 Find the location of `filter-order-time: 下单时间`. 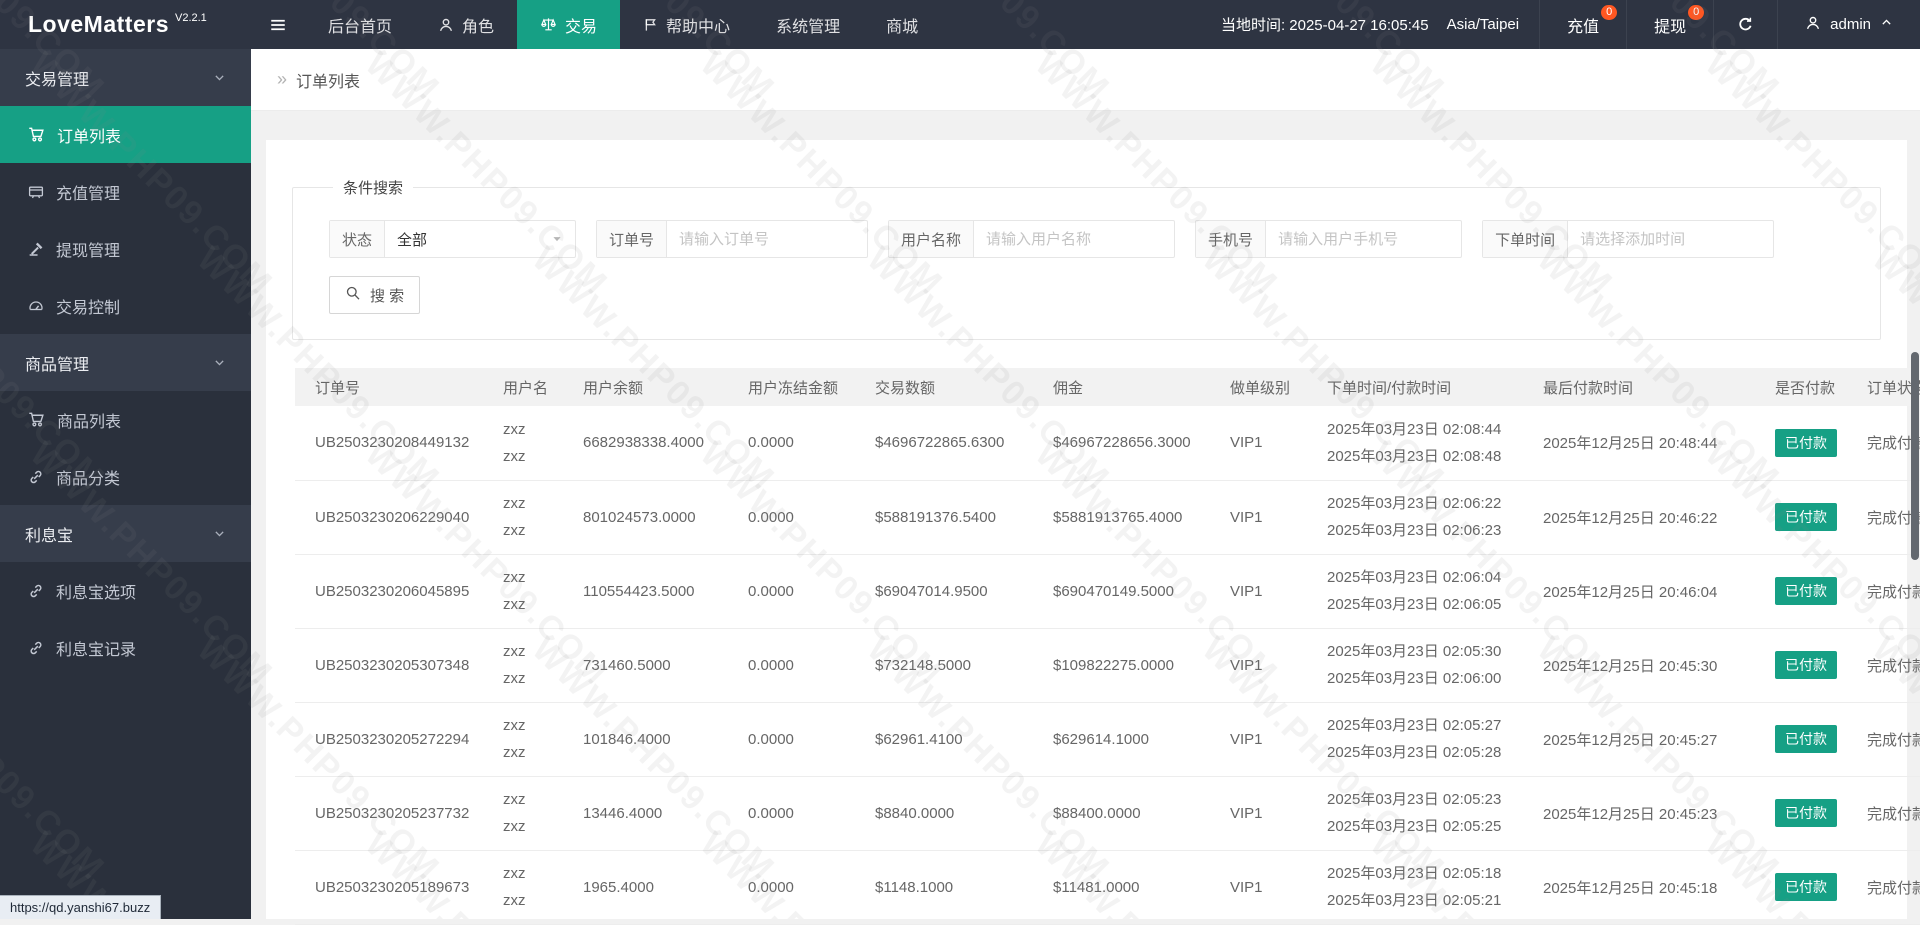

filter-order-time: 下单时间 is located at coordinates (1628, 239).